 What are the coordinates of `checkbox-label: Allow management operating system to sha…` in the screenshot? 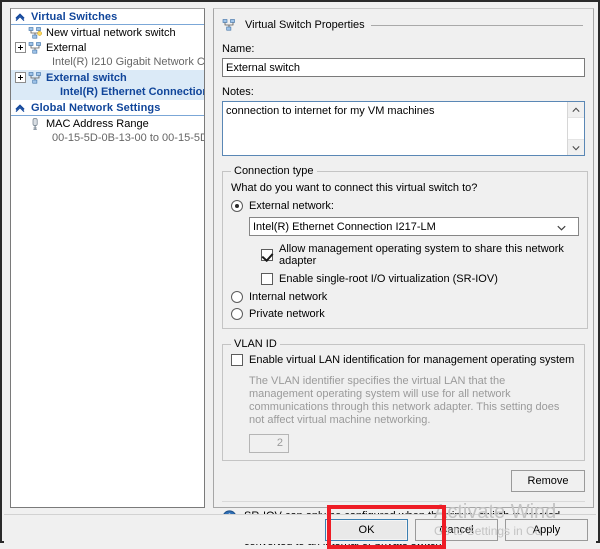 It's located at (421, 255).